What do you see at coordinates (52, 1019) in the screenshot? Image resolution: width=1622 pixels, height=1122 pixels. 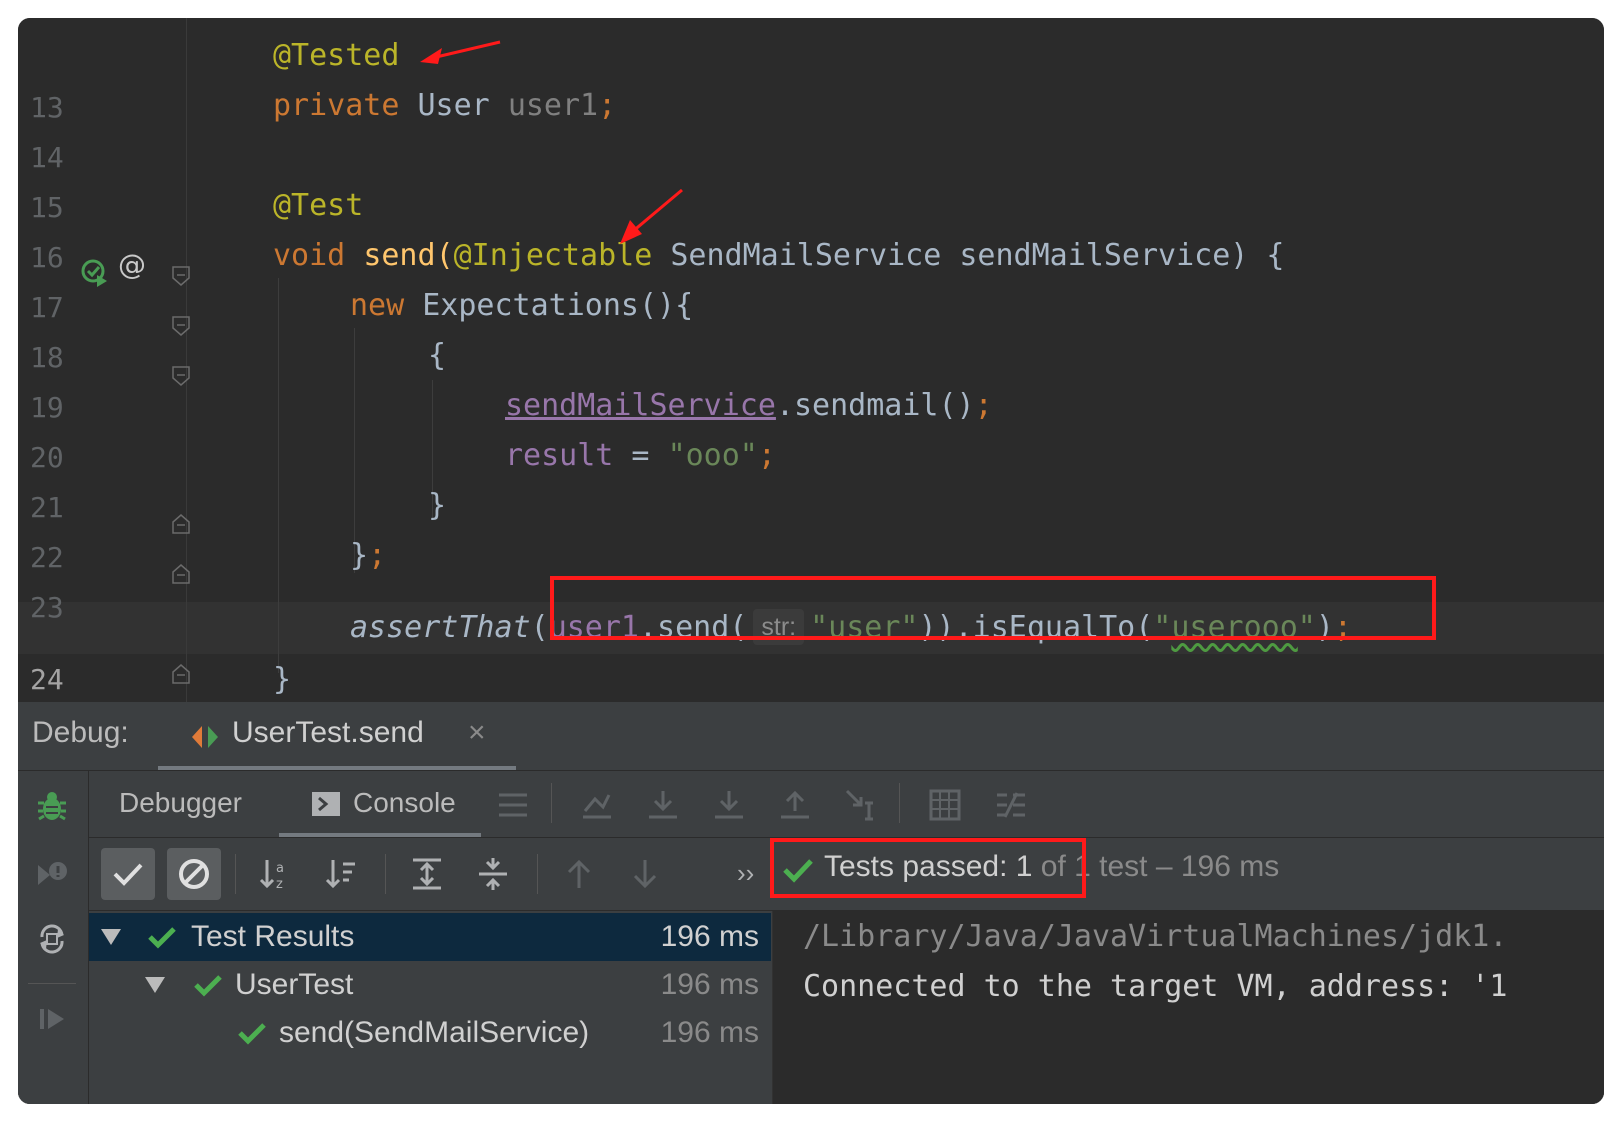 I see `resume-icon` at bounding box center [52, 1019].